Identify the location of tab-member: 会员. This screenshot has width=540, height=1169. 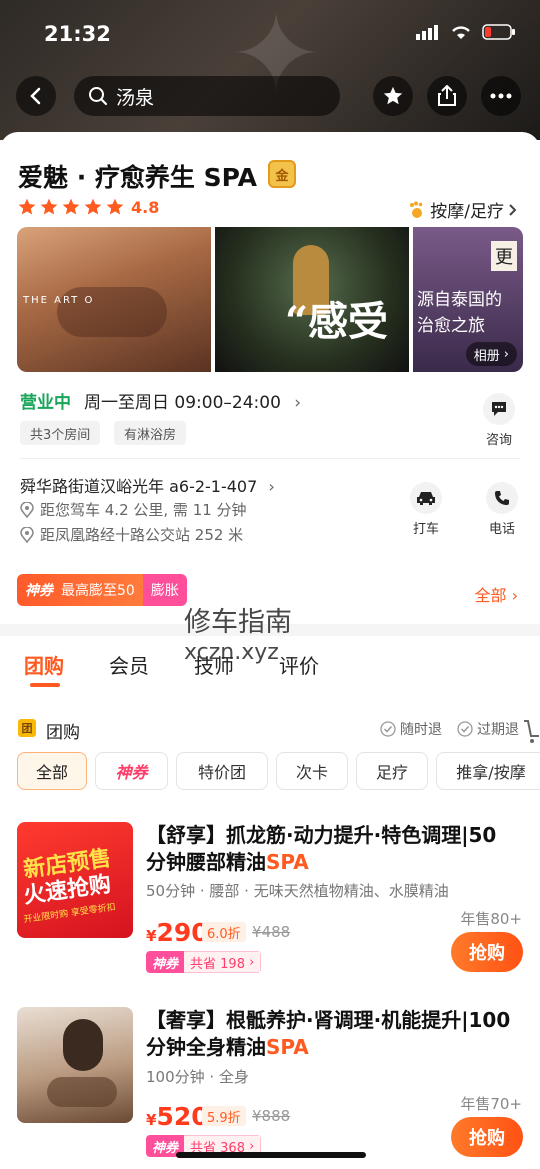
(129, 664).